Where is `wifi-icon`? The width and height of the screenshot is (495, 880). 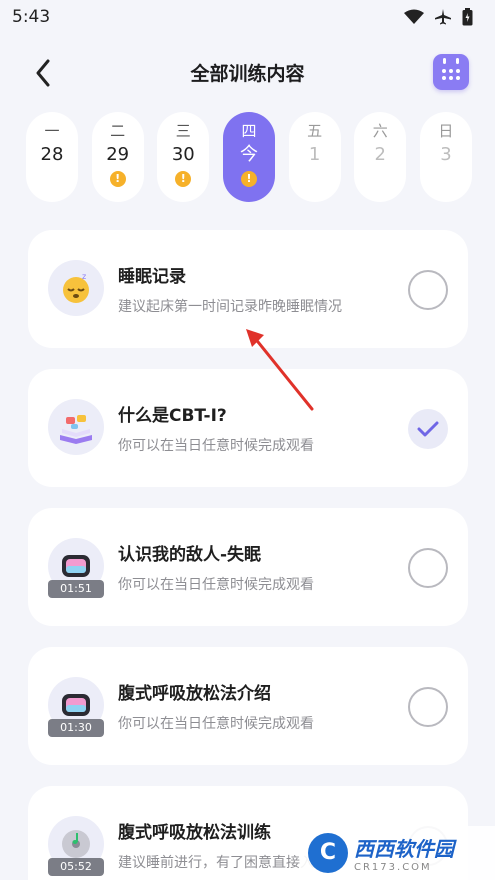 wifi-icon is located at coordinates (414, 16).